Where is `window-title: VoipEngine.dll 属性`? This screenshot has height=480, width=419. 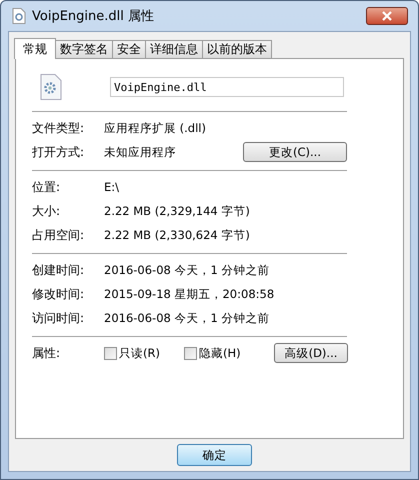 window-title: VoipEngine.dll 属性 is located at coordinates (93, 16).